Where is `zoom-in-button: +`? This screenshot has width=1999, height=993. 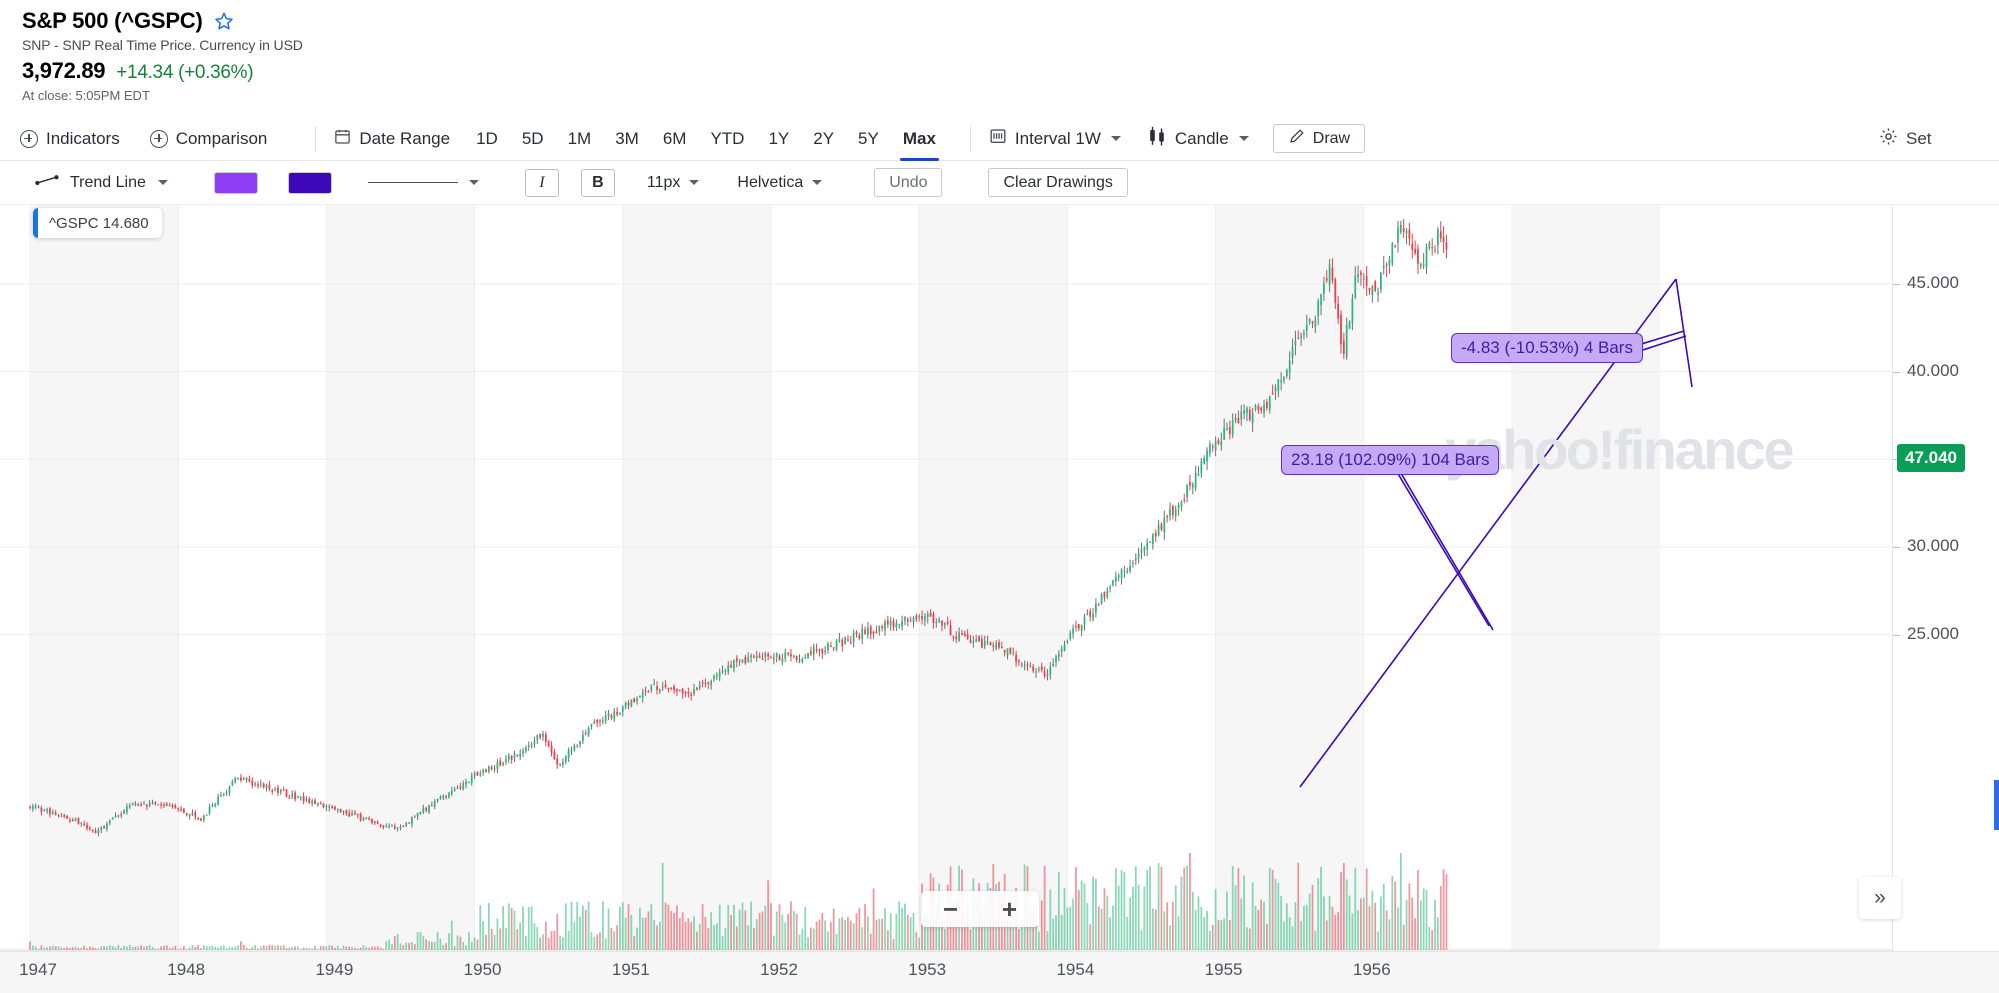 zoom-in-button: + is located at coordinates (1009, 909).